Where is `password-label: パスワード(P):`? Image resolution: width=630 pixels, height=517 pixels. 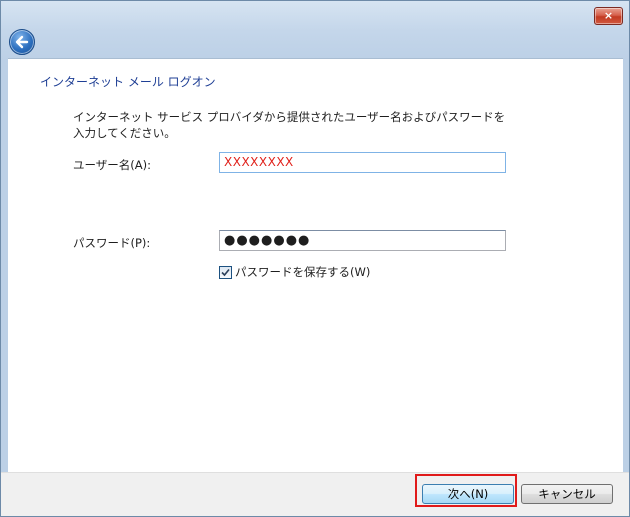 password-label: パスワード(P): is located at coordinates (112, 243).